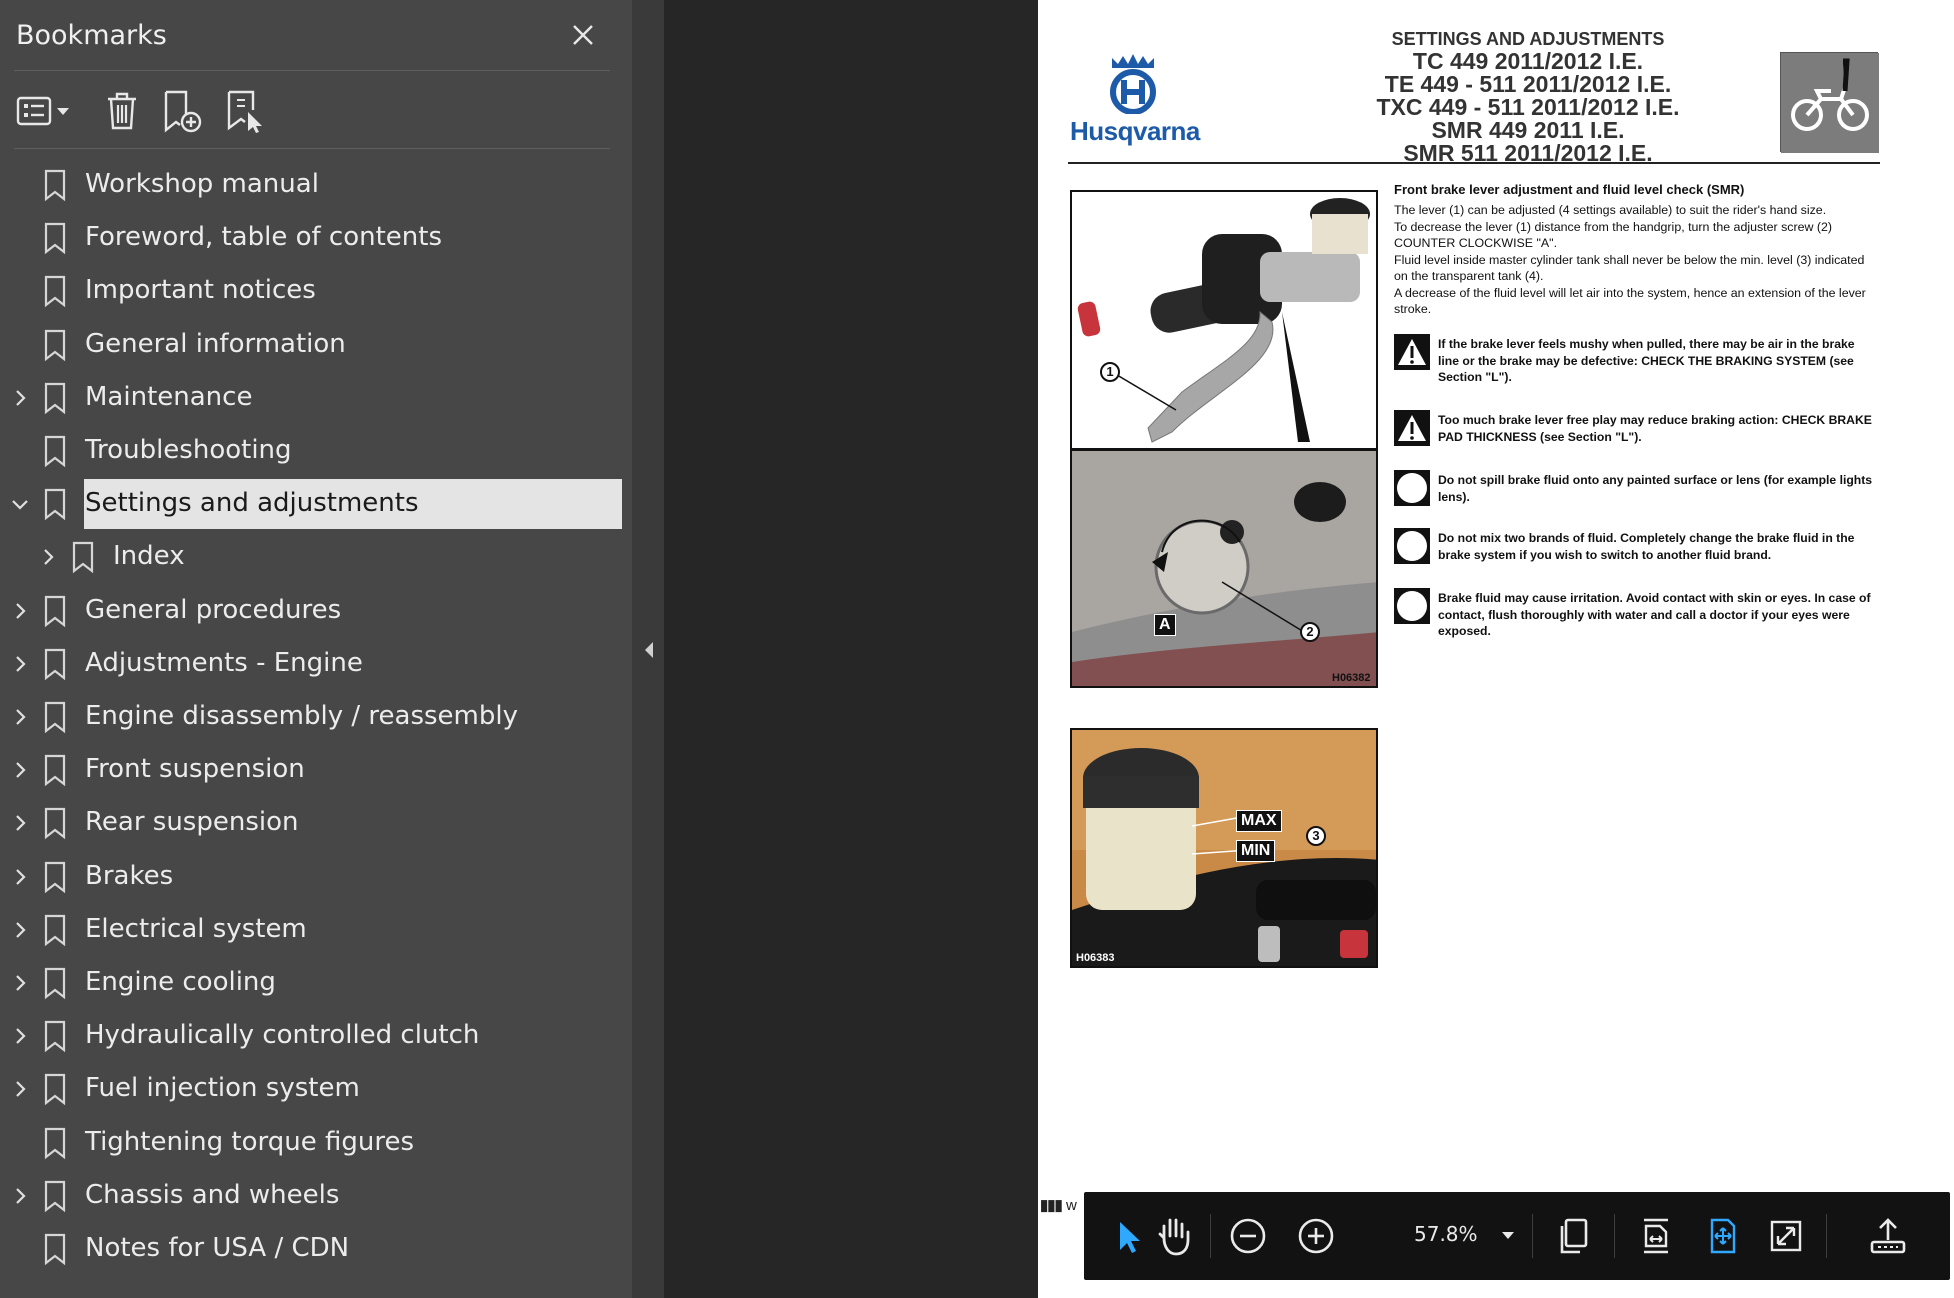 The height and width of the screenshot is (1298, 1954). Describe the element at coordinates (316, 557) in the screenshot. I see `bookmark-item: Index` at that location.